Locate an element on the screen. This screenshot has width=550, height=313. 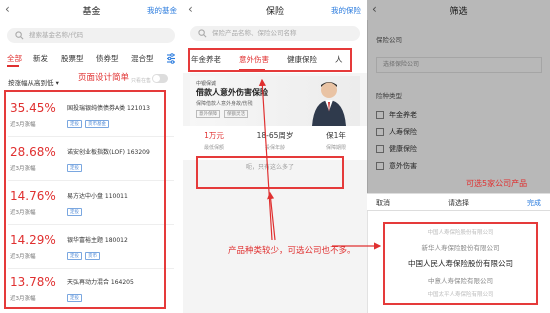
arrow-to-tabs is located at coordinates (265, 159).